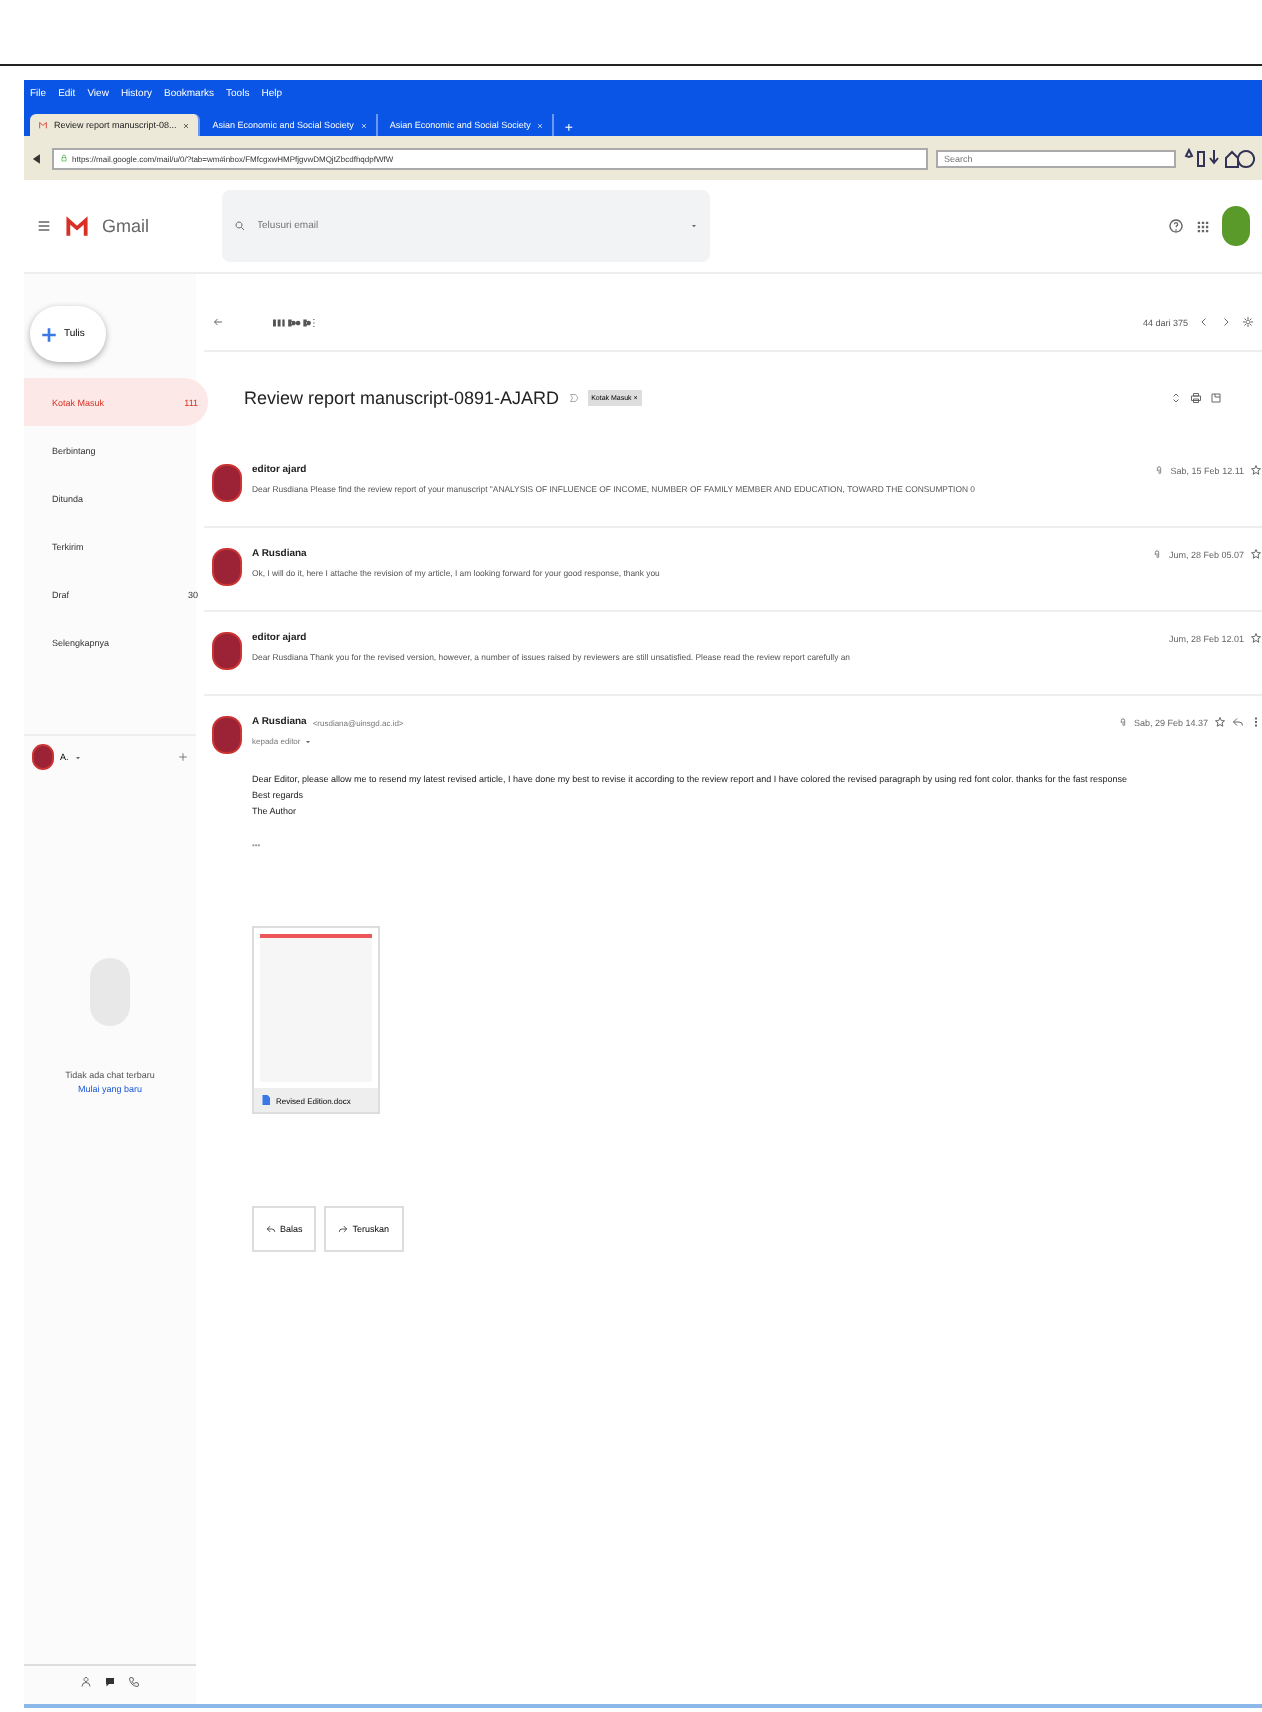  Describe the element at coordinates (1203, 226) in the screenshot. I see `apps-grid-icon` at that location.